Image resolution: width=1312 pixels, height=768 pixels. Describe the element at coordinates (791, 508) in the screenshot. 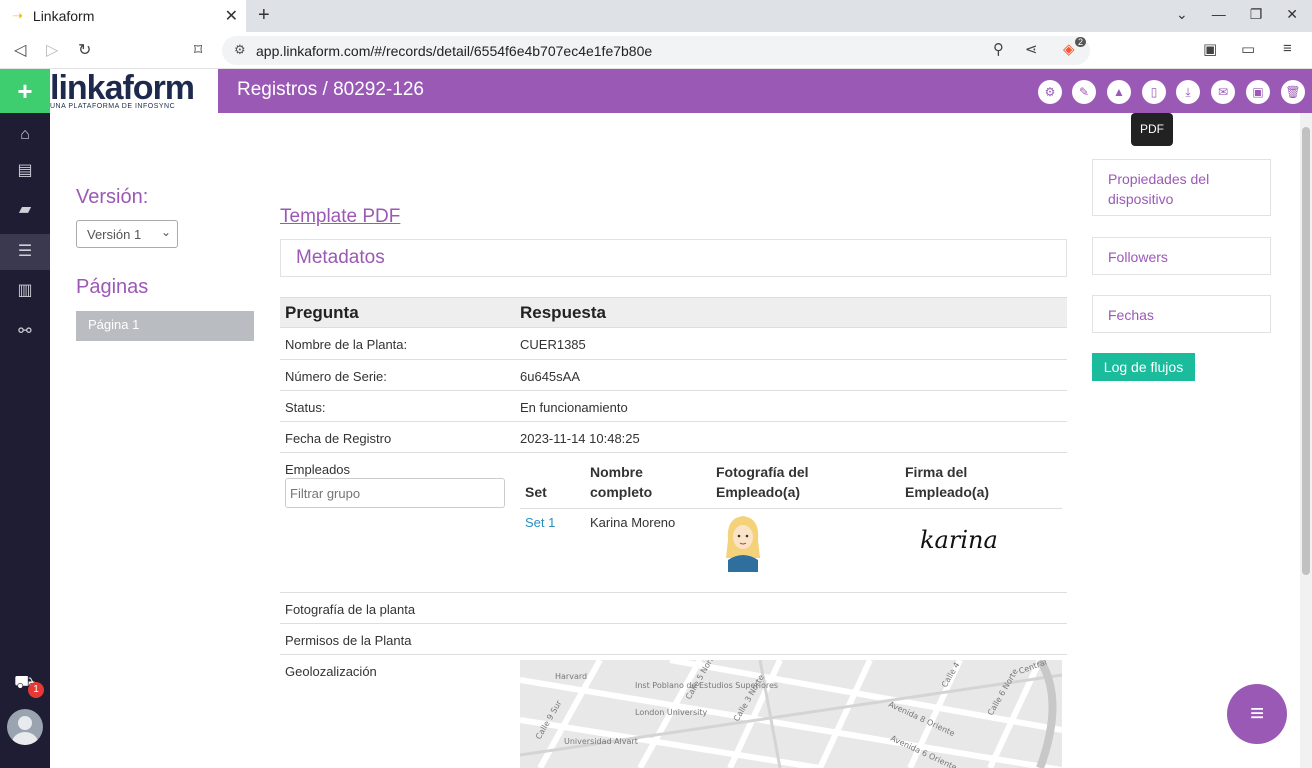

I see `divider` at that location.